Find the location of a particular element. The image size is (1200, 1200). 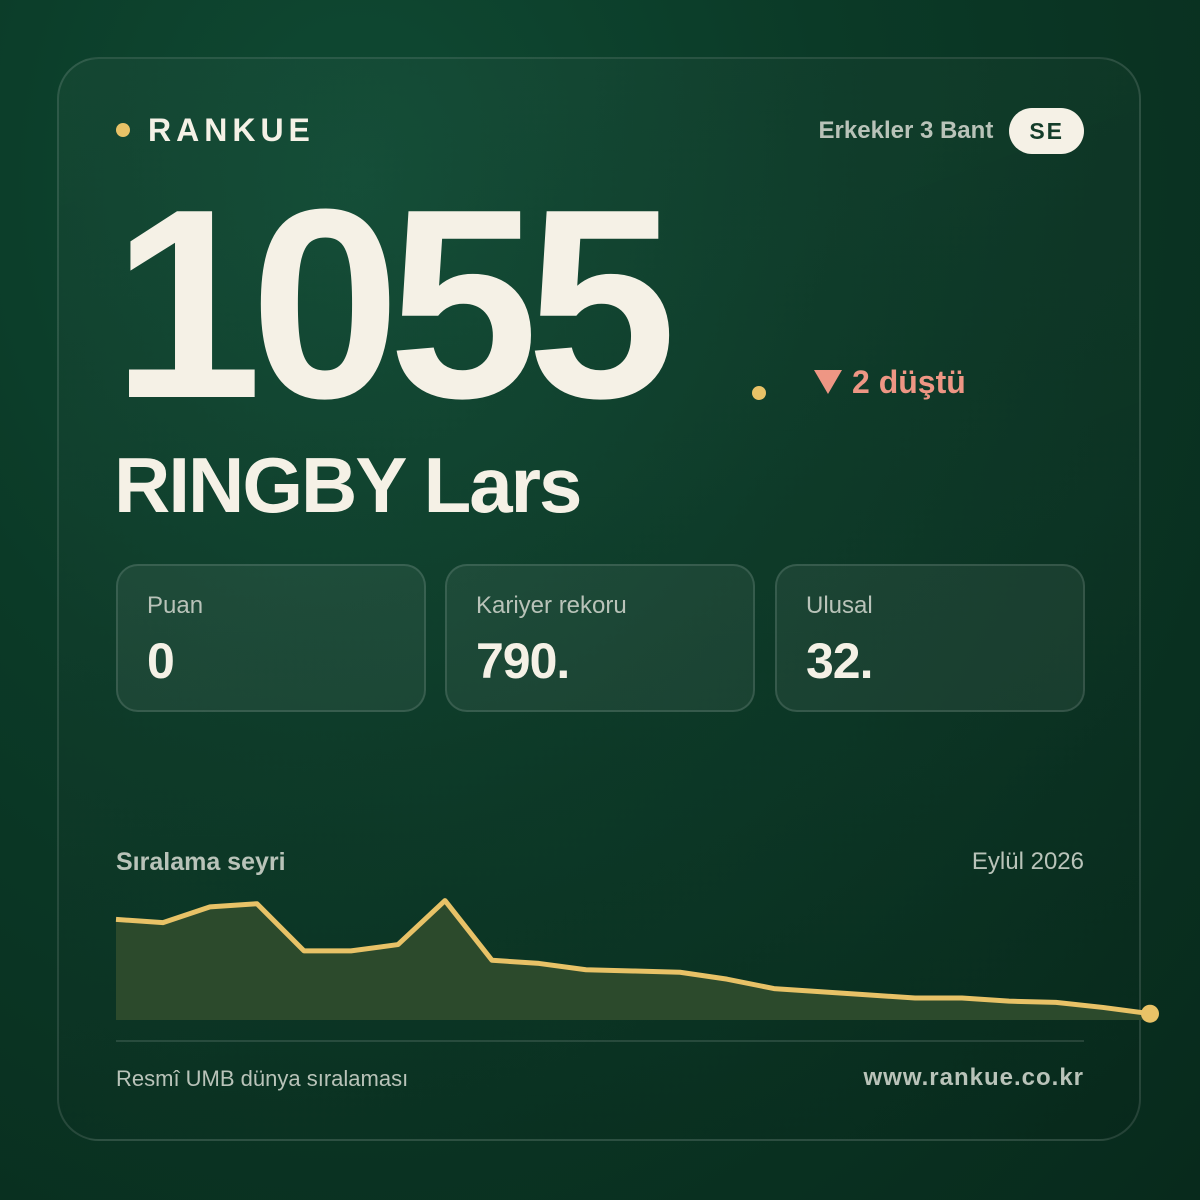

footer-website: www.rankue.co.kr is located at coordinates (973, 1078).